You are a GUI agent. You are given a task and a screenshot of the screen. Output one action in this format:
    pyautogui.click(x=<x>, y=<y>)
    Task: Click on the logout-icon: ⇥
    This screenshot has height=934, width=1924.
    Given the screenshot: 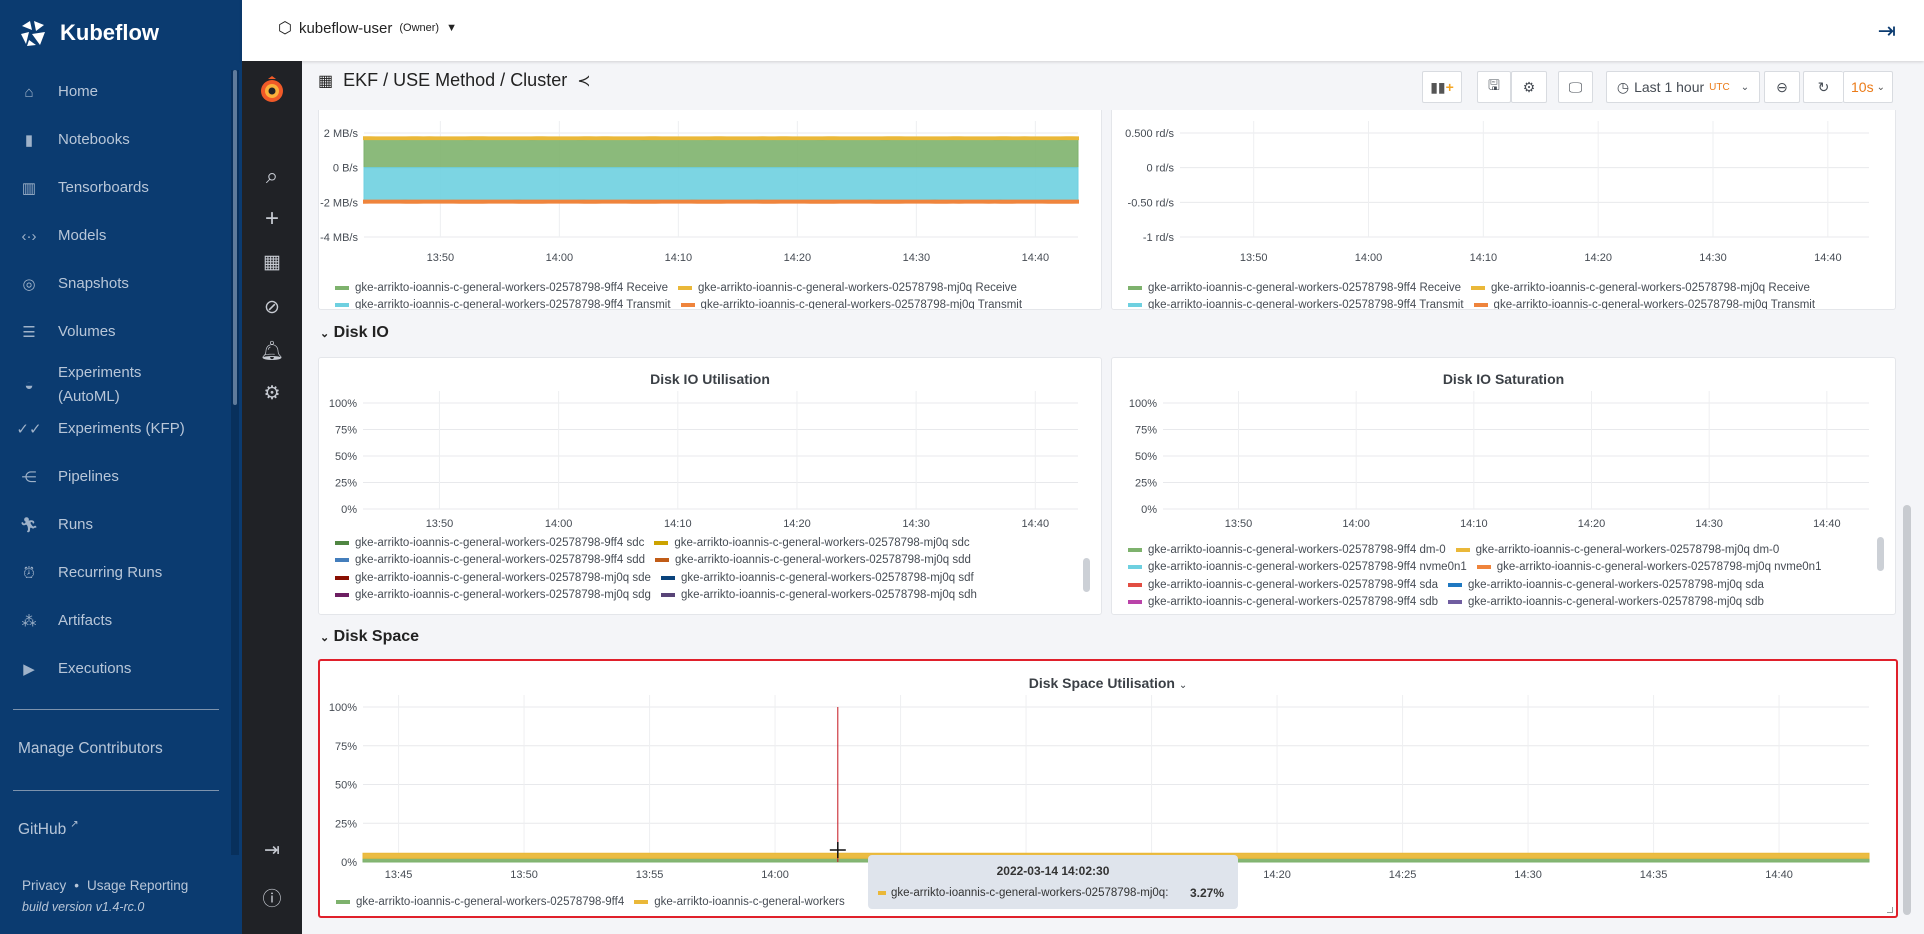 What is the action you would take?
    pyautogui.click(x=1887, y=31)
    